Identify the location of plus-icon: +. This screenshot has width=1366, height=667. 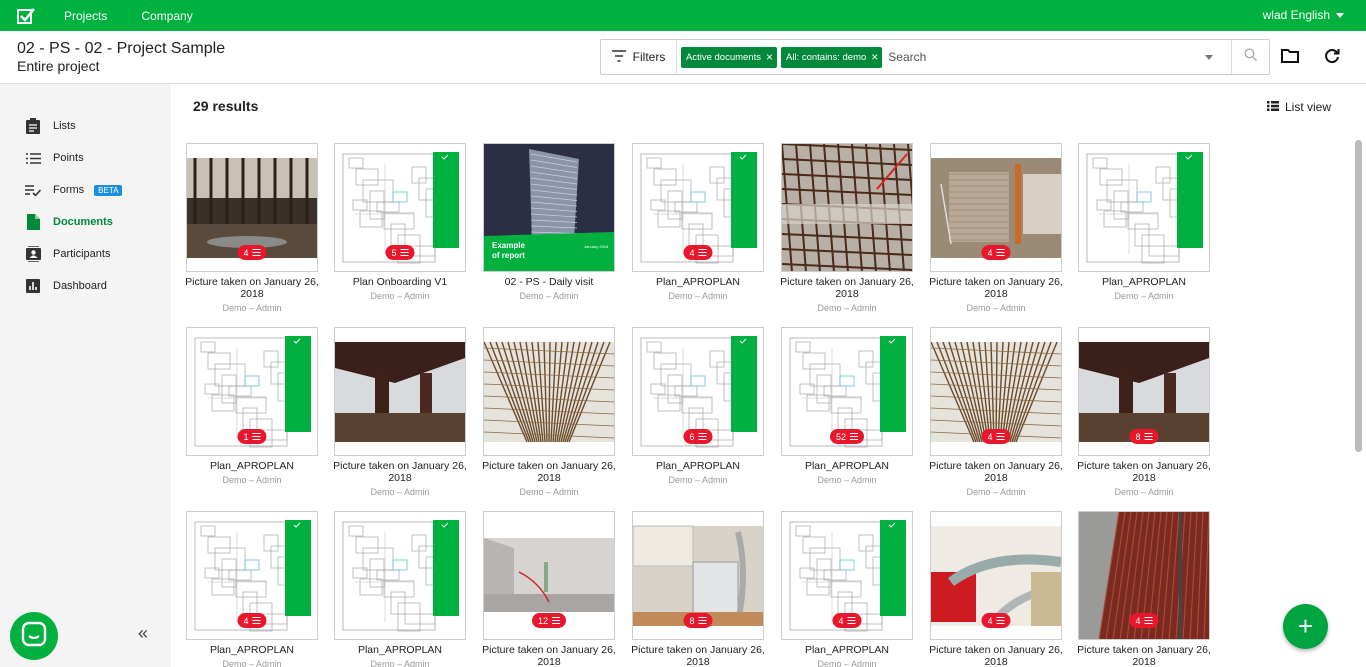
(1305, 626).